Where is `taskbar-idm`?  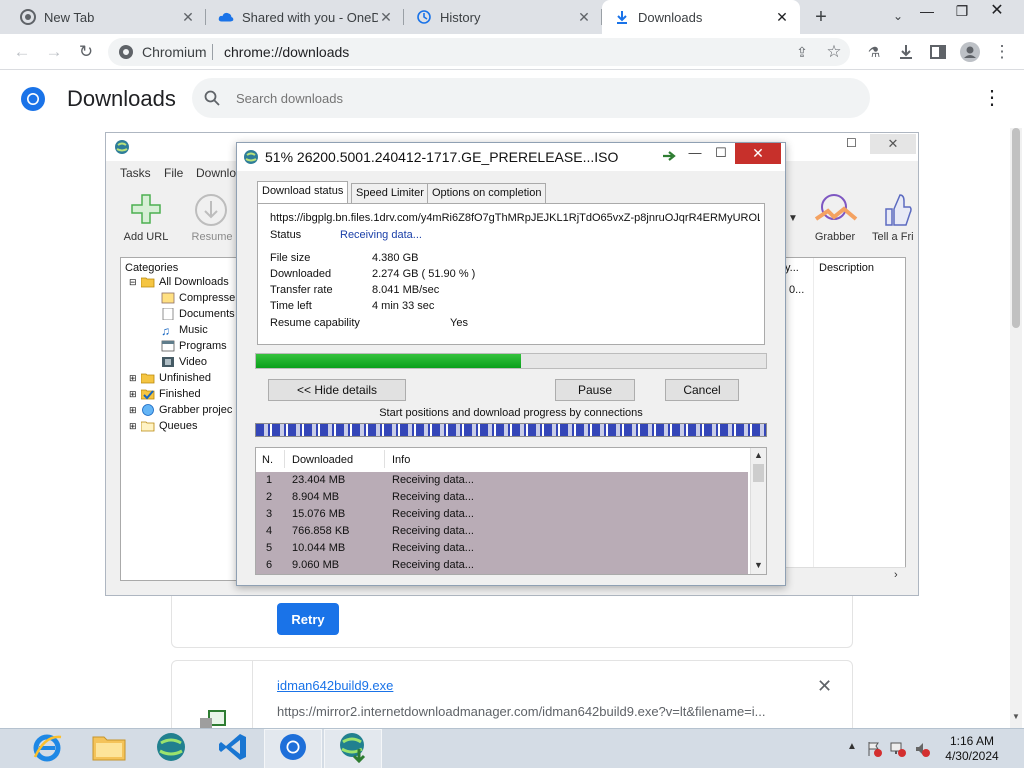
taskbar-idm is located at coordinates (353, 748).